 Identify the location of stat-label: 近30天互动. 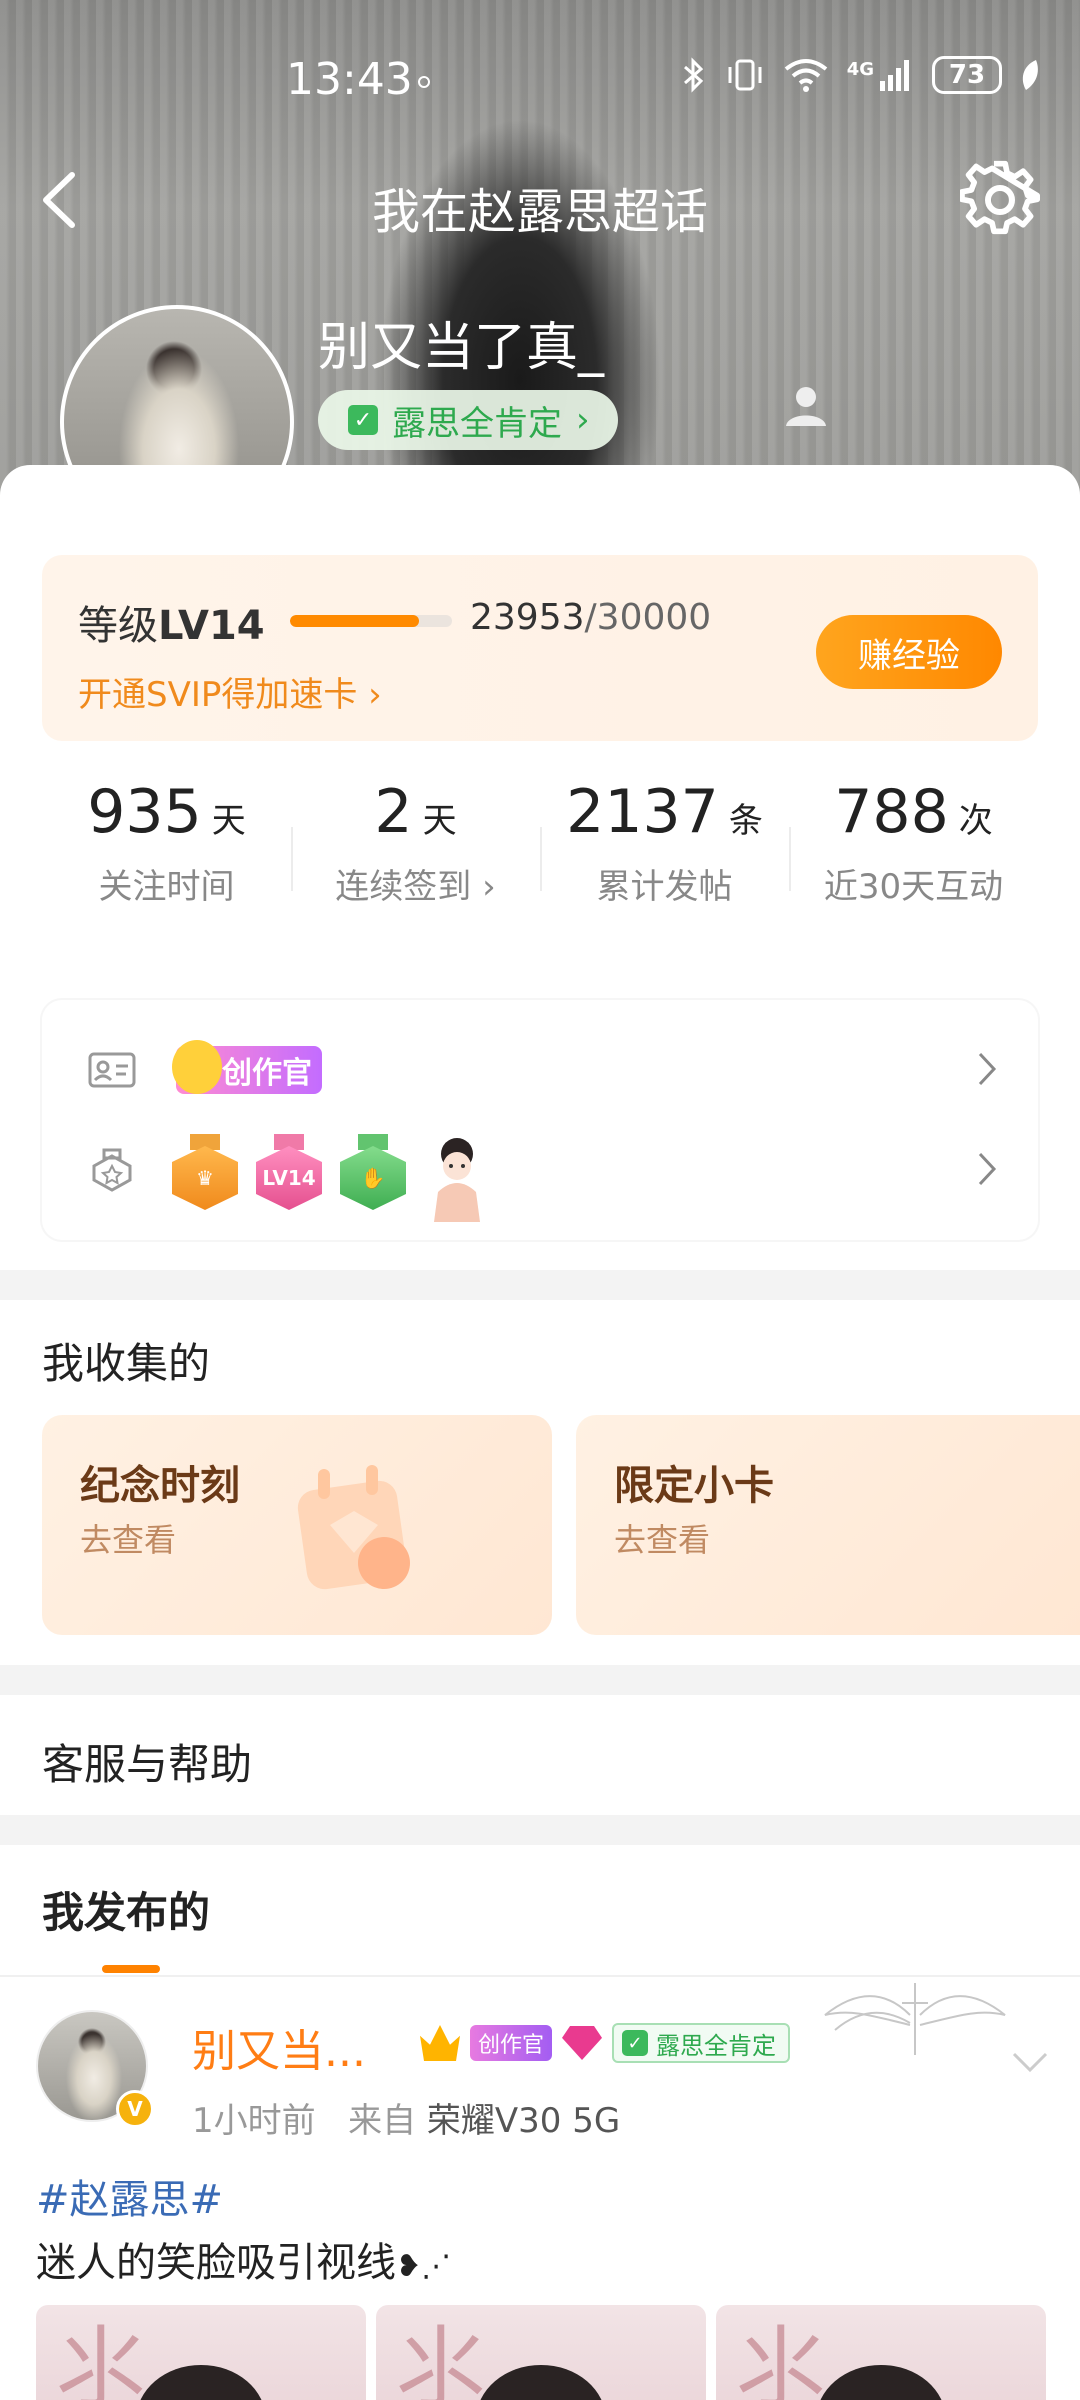
(913, 887).